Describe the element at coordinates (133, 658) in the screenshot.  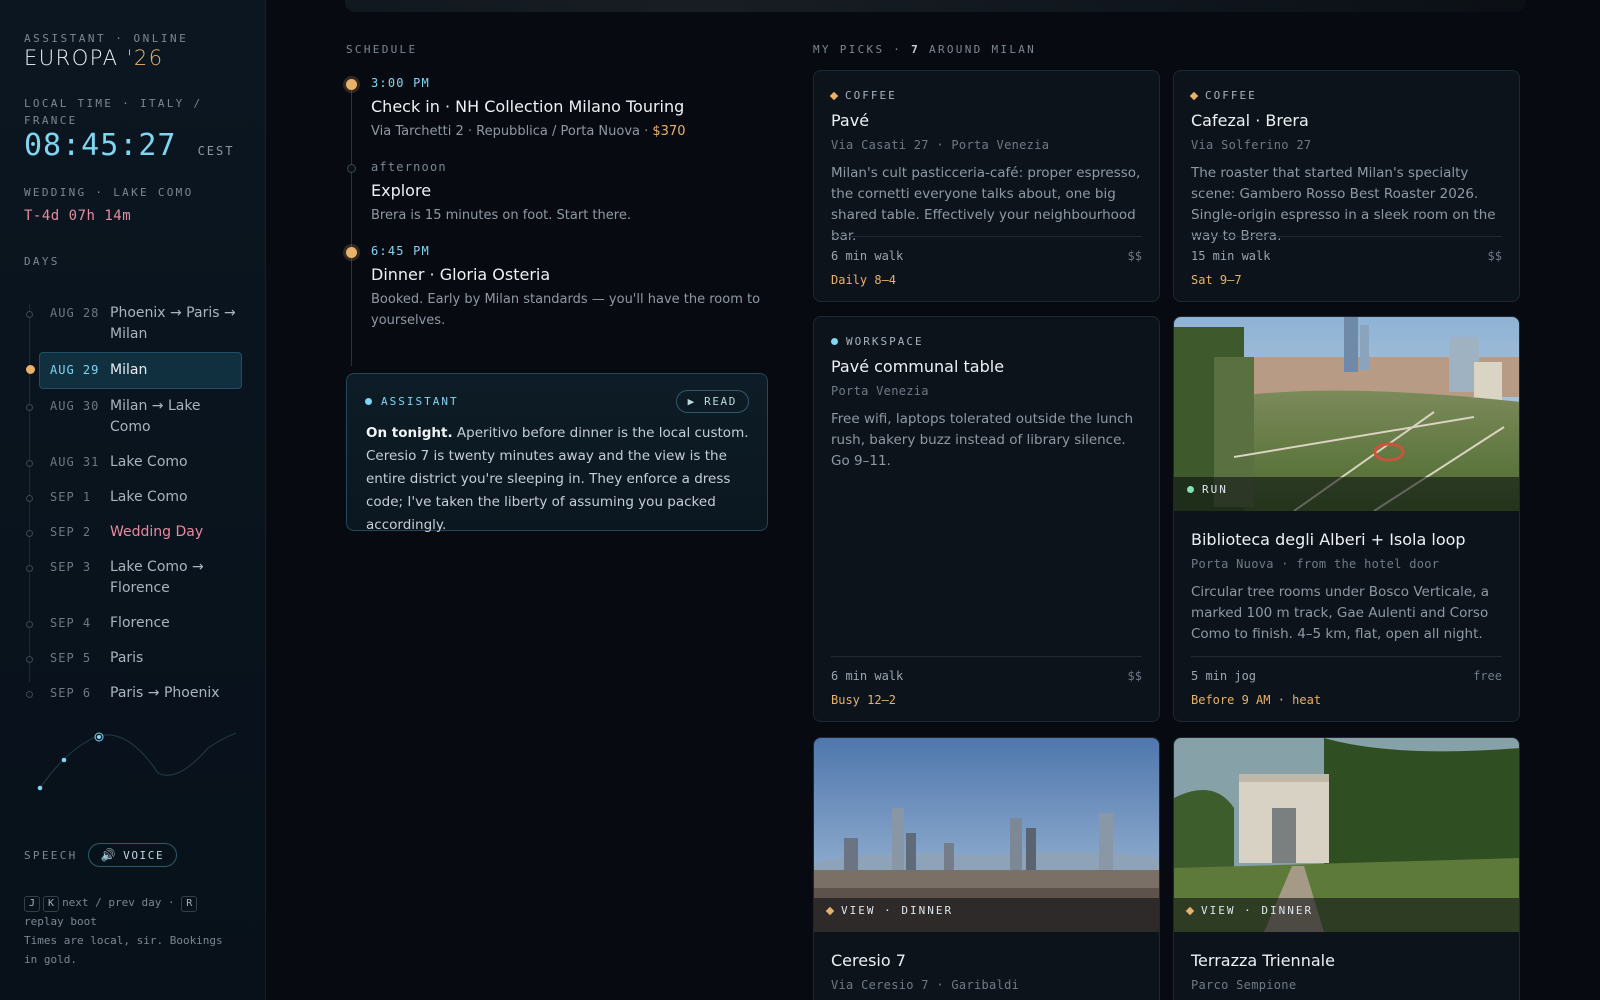
I see `day-item-sep-5: SEP 5 Paris` at that location.